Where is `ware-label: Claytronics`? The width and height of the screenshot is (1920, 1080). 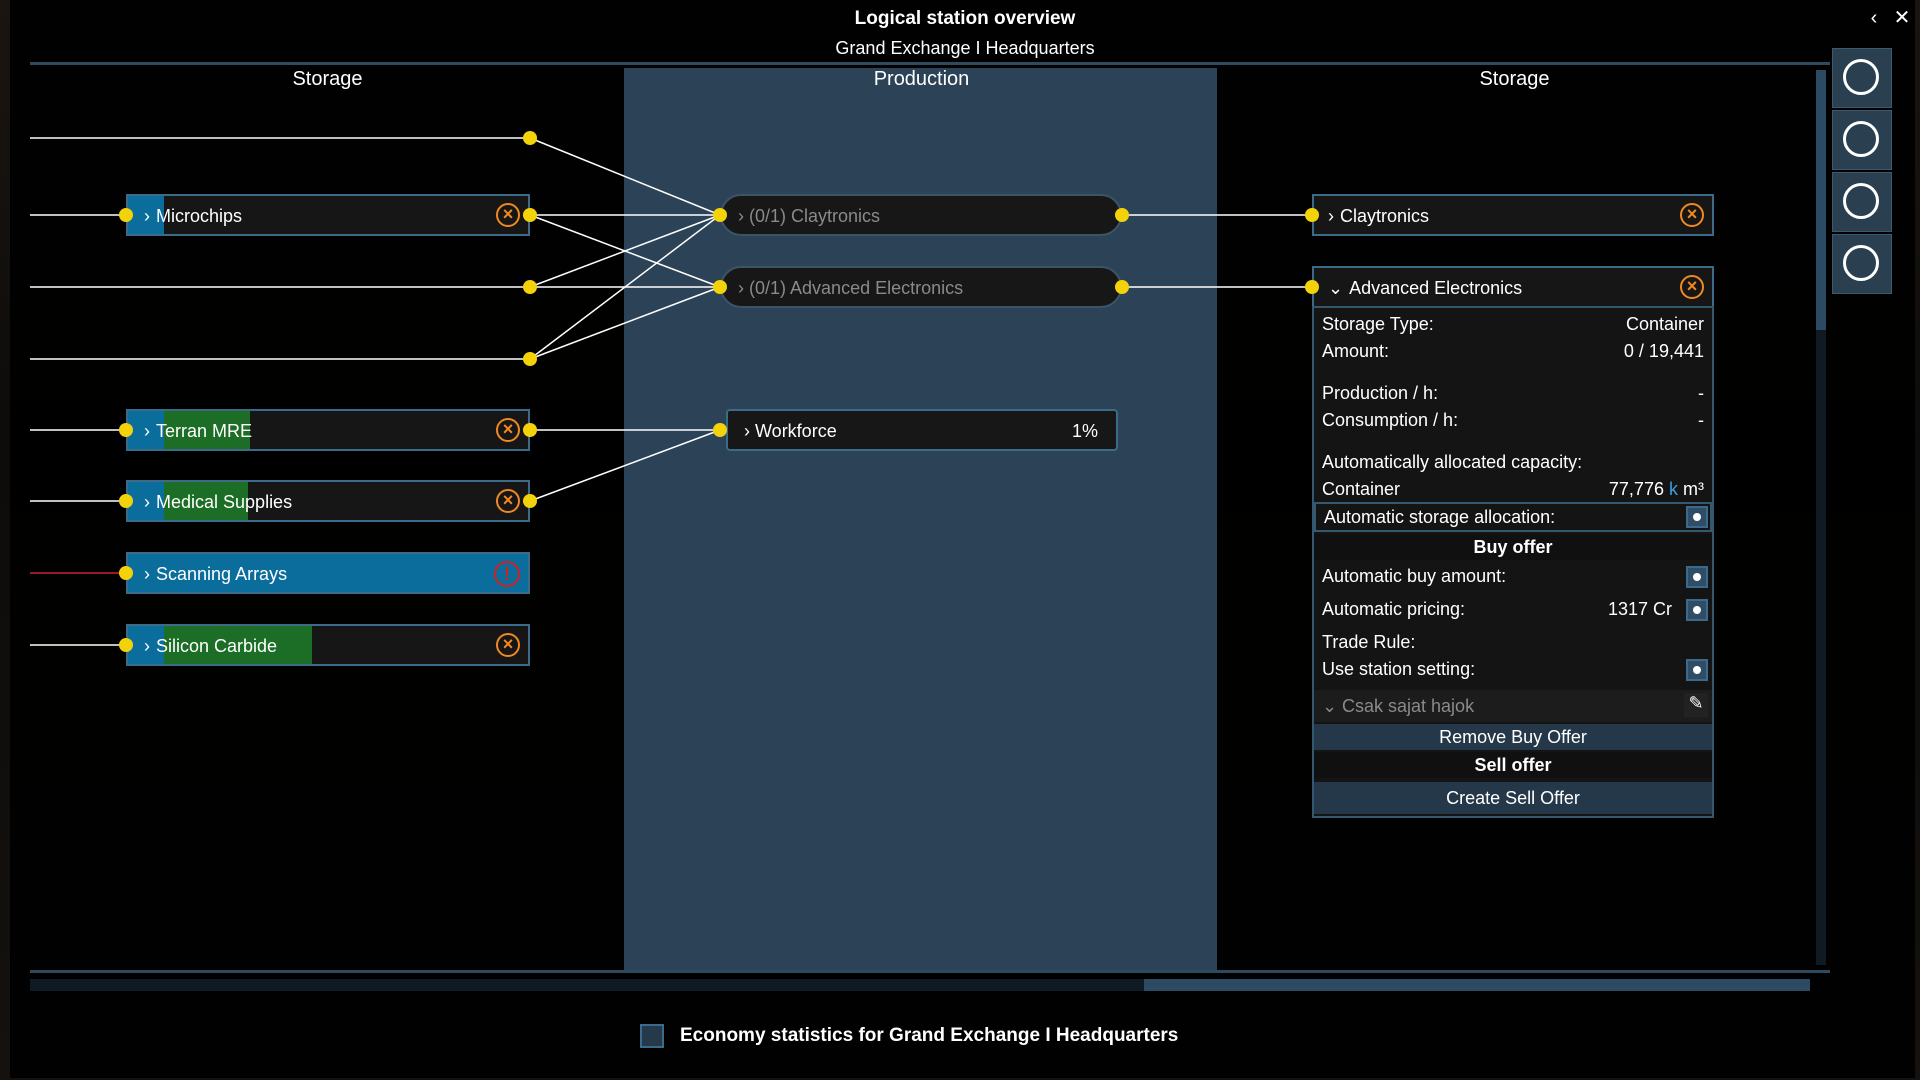
ware-label: Claytronics is located at coordinates (1385, 216).